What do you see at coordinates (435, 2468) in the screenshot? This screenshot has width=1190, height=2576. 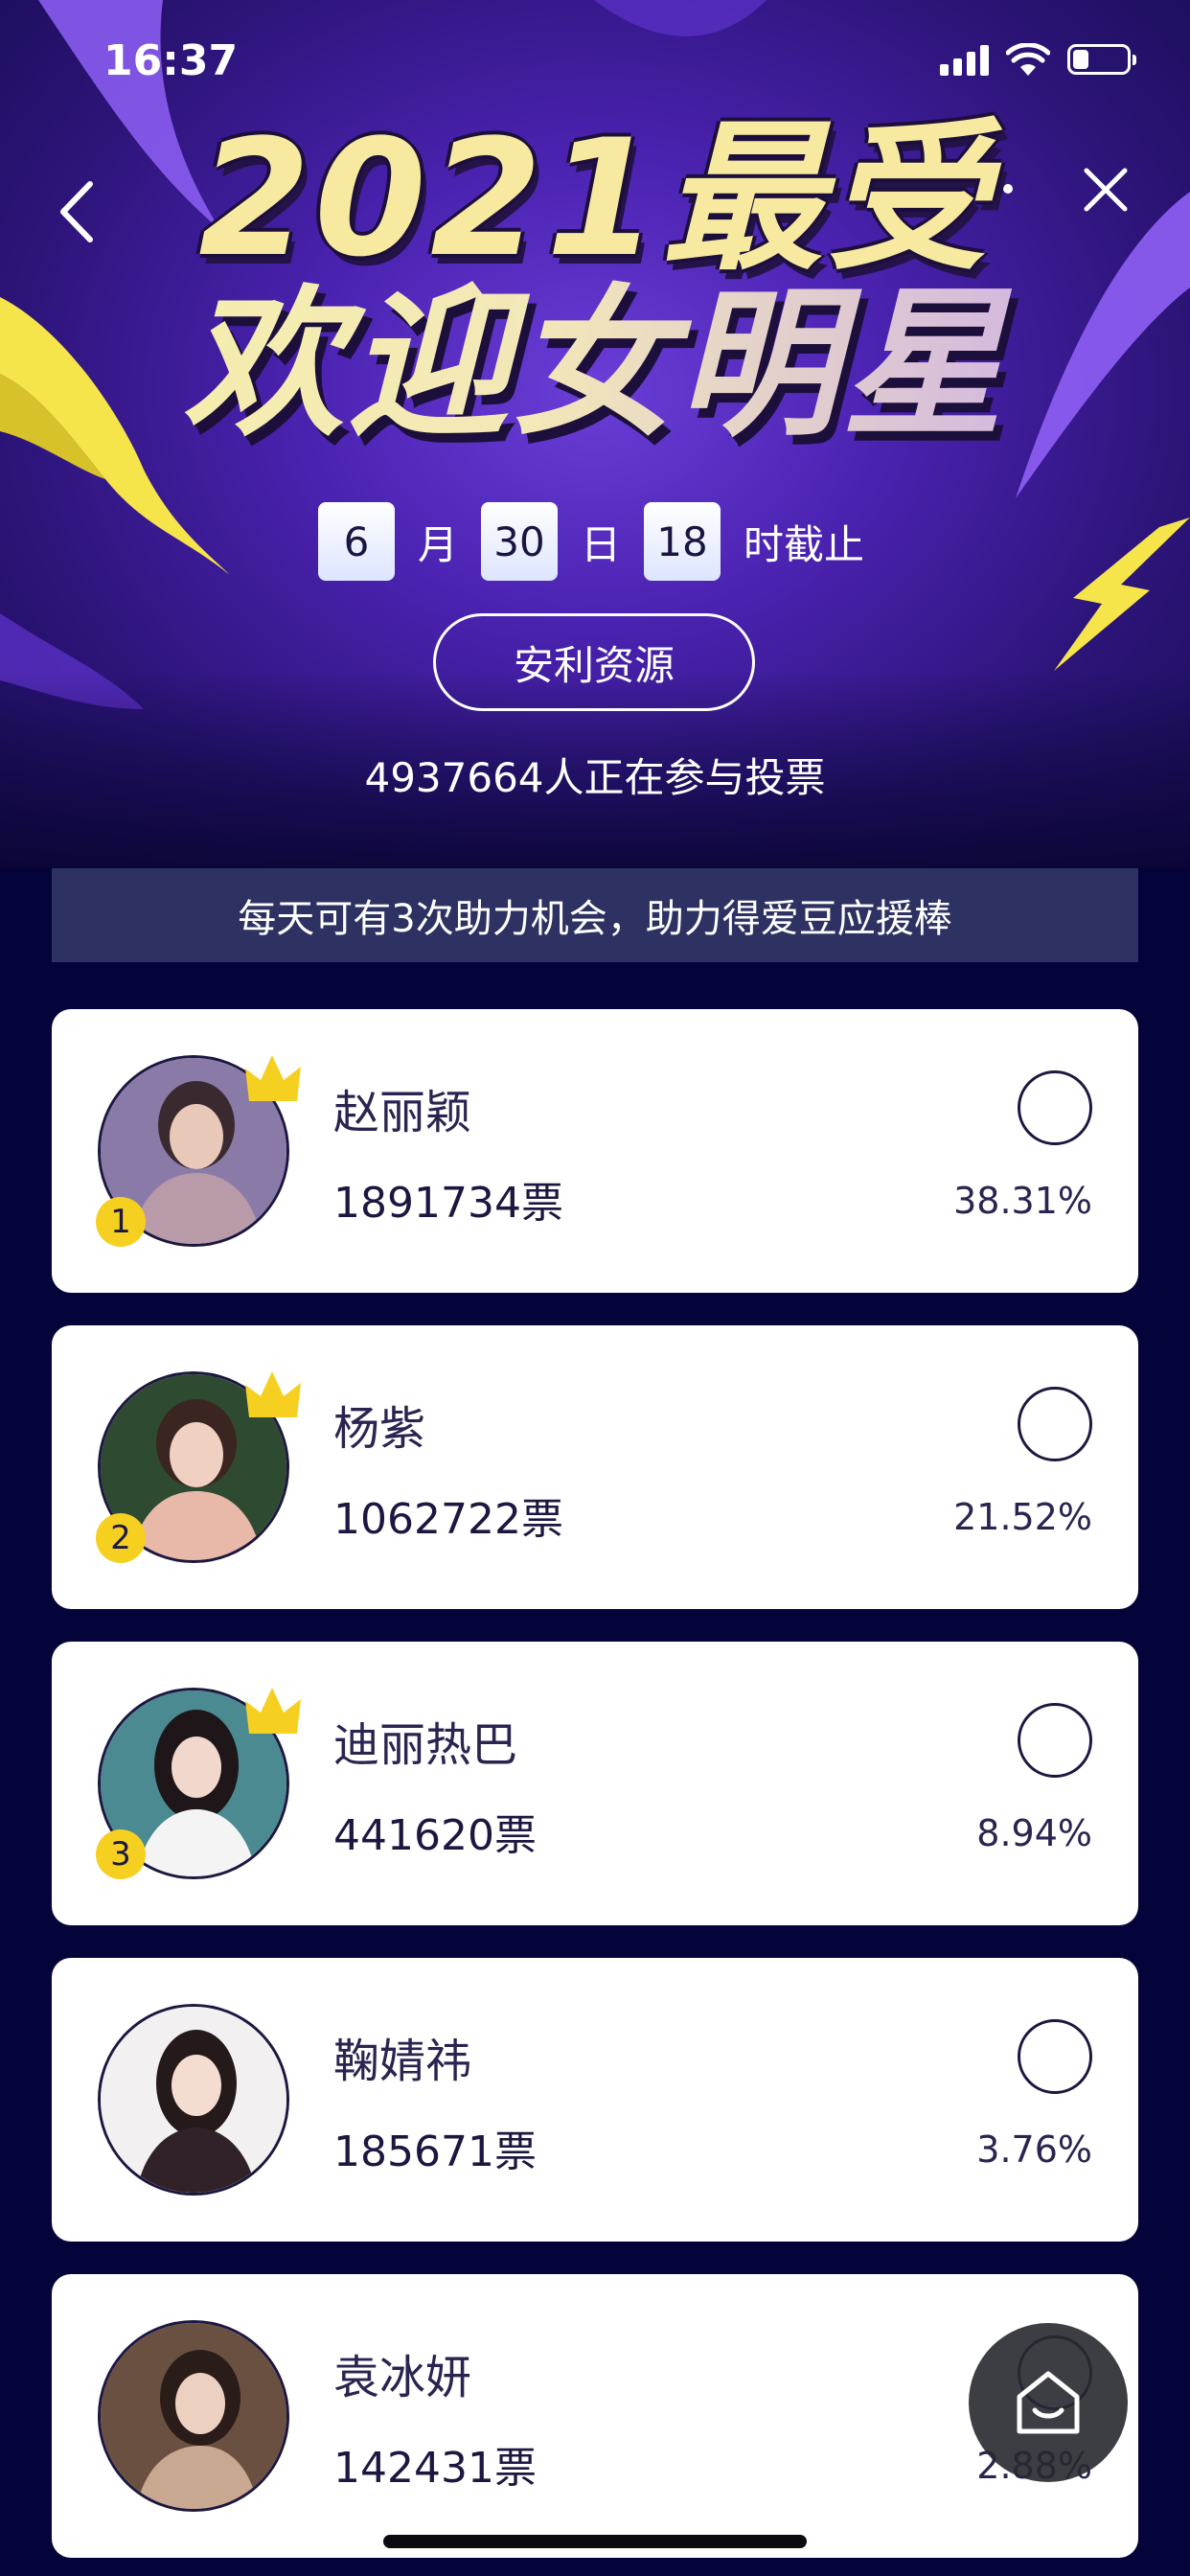 I see `candidate-votes: 142431票` at bounding box center [435, 2468].